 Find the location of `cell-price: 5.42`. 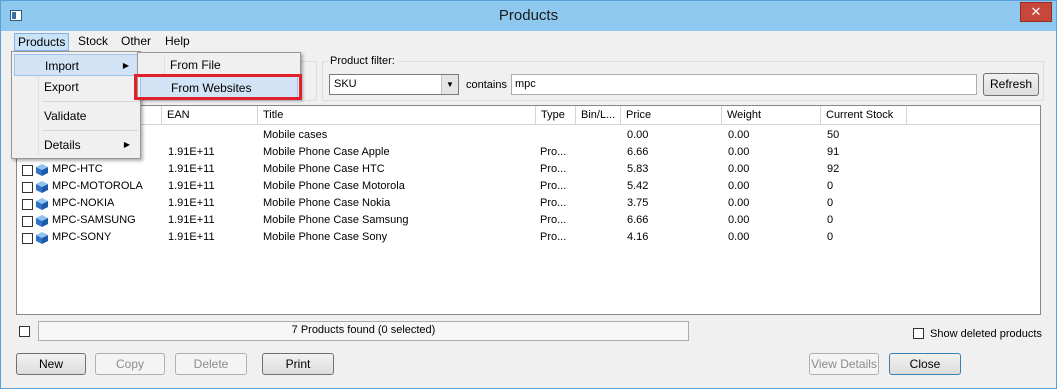

cell-price: 5.42 is located at coordinates (638, 186).